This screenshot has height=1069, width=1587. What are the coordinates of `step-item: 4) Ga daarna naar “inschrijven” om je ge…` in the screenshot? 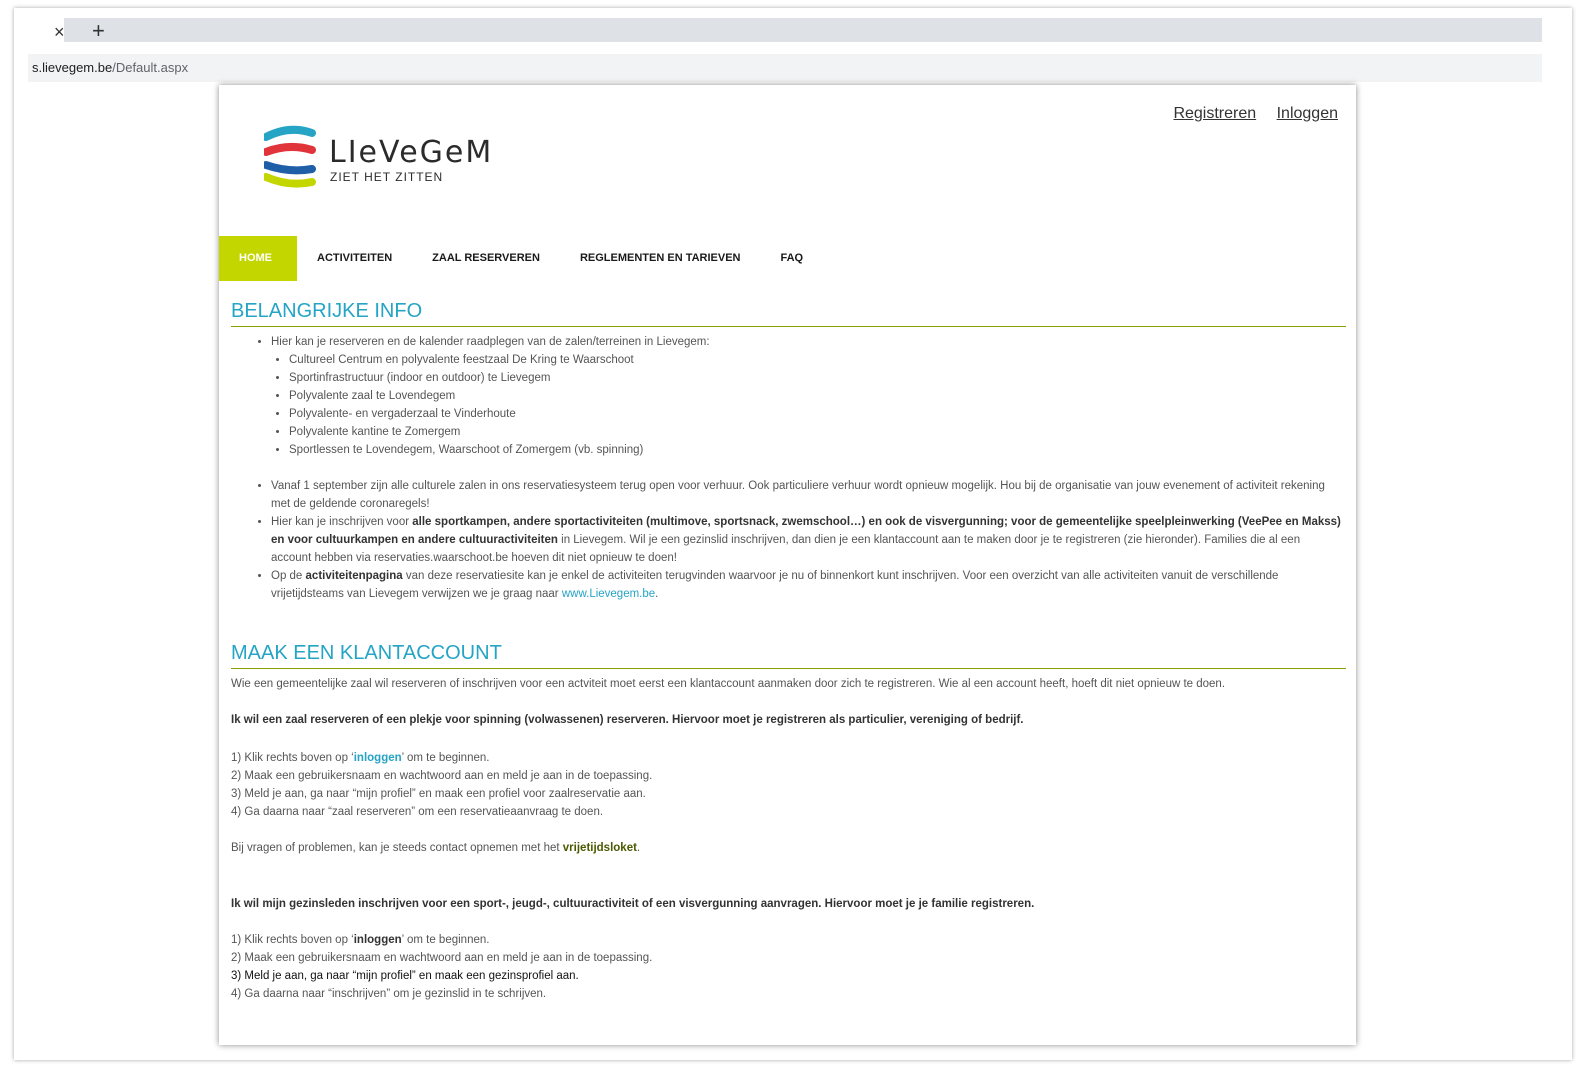 It's located at (389, 994).